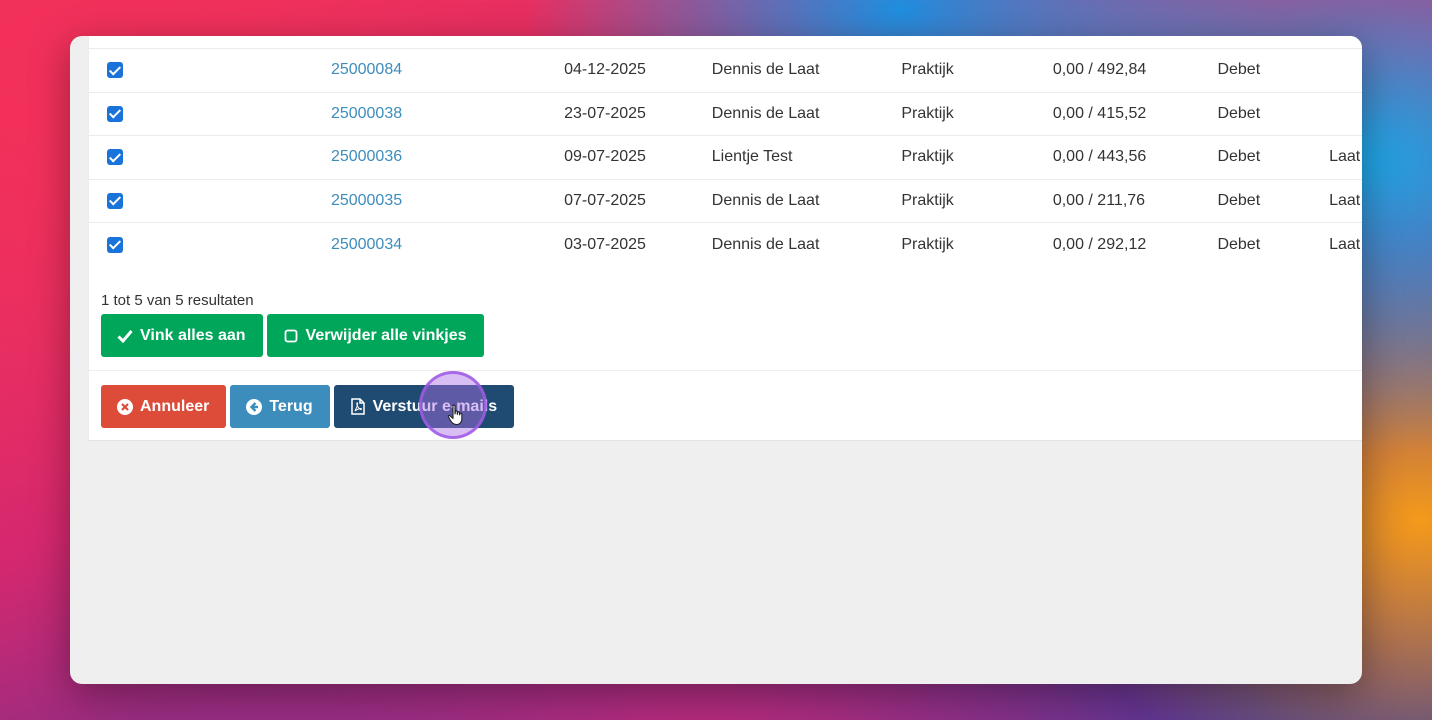 Image resolution: width=1432 pixels, height=720 pixels. Describe the element at coordinates (254, 406) in the screenshot. I see `arrow-circle-left-icon` at that location.